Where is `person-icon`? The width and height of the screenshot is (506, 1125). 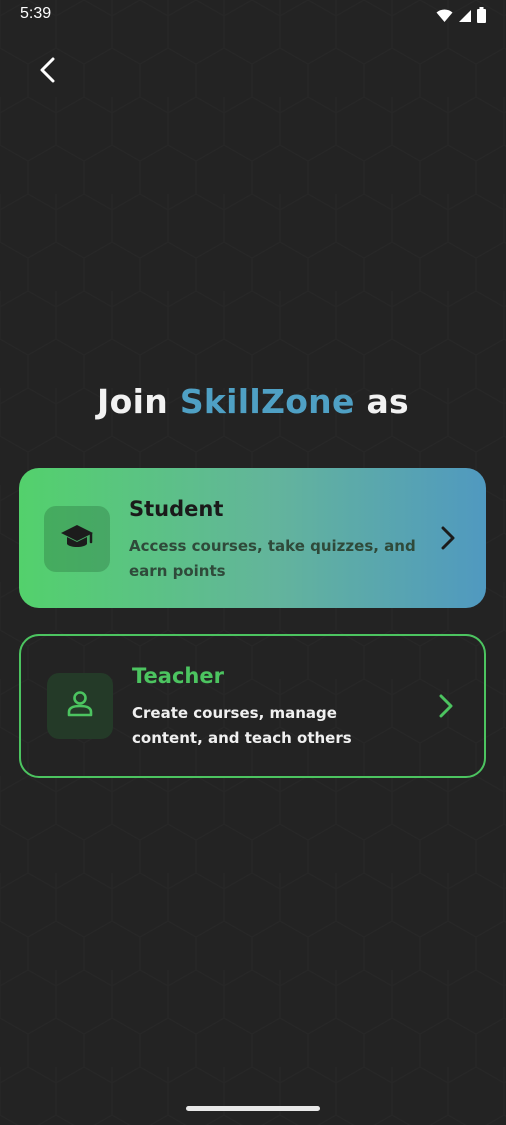 person-icon is located at coordinates (80, 706).